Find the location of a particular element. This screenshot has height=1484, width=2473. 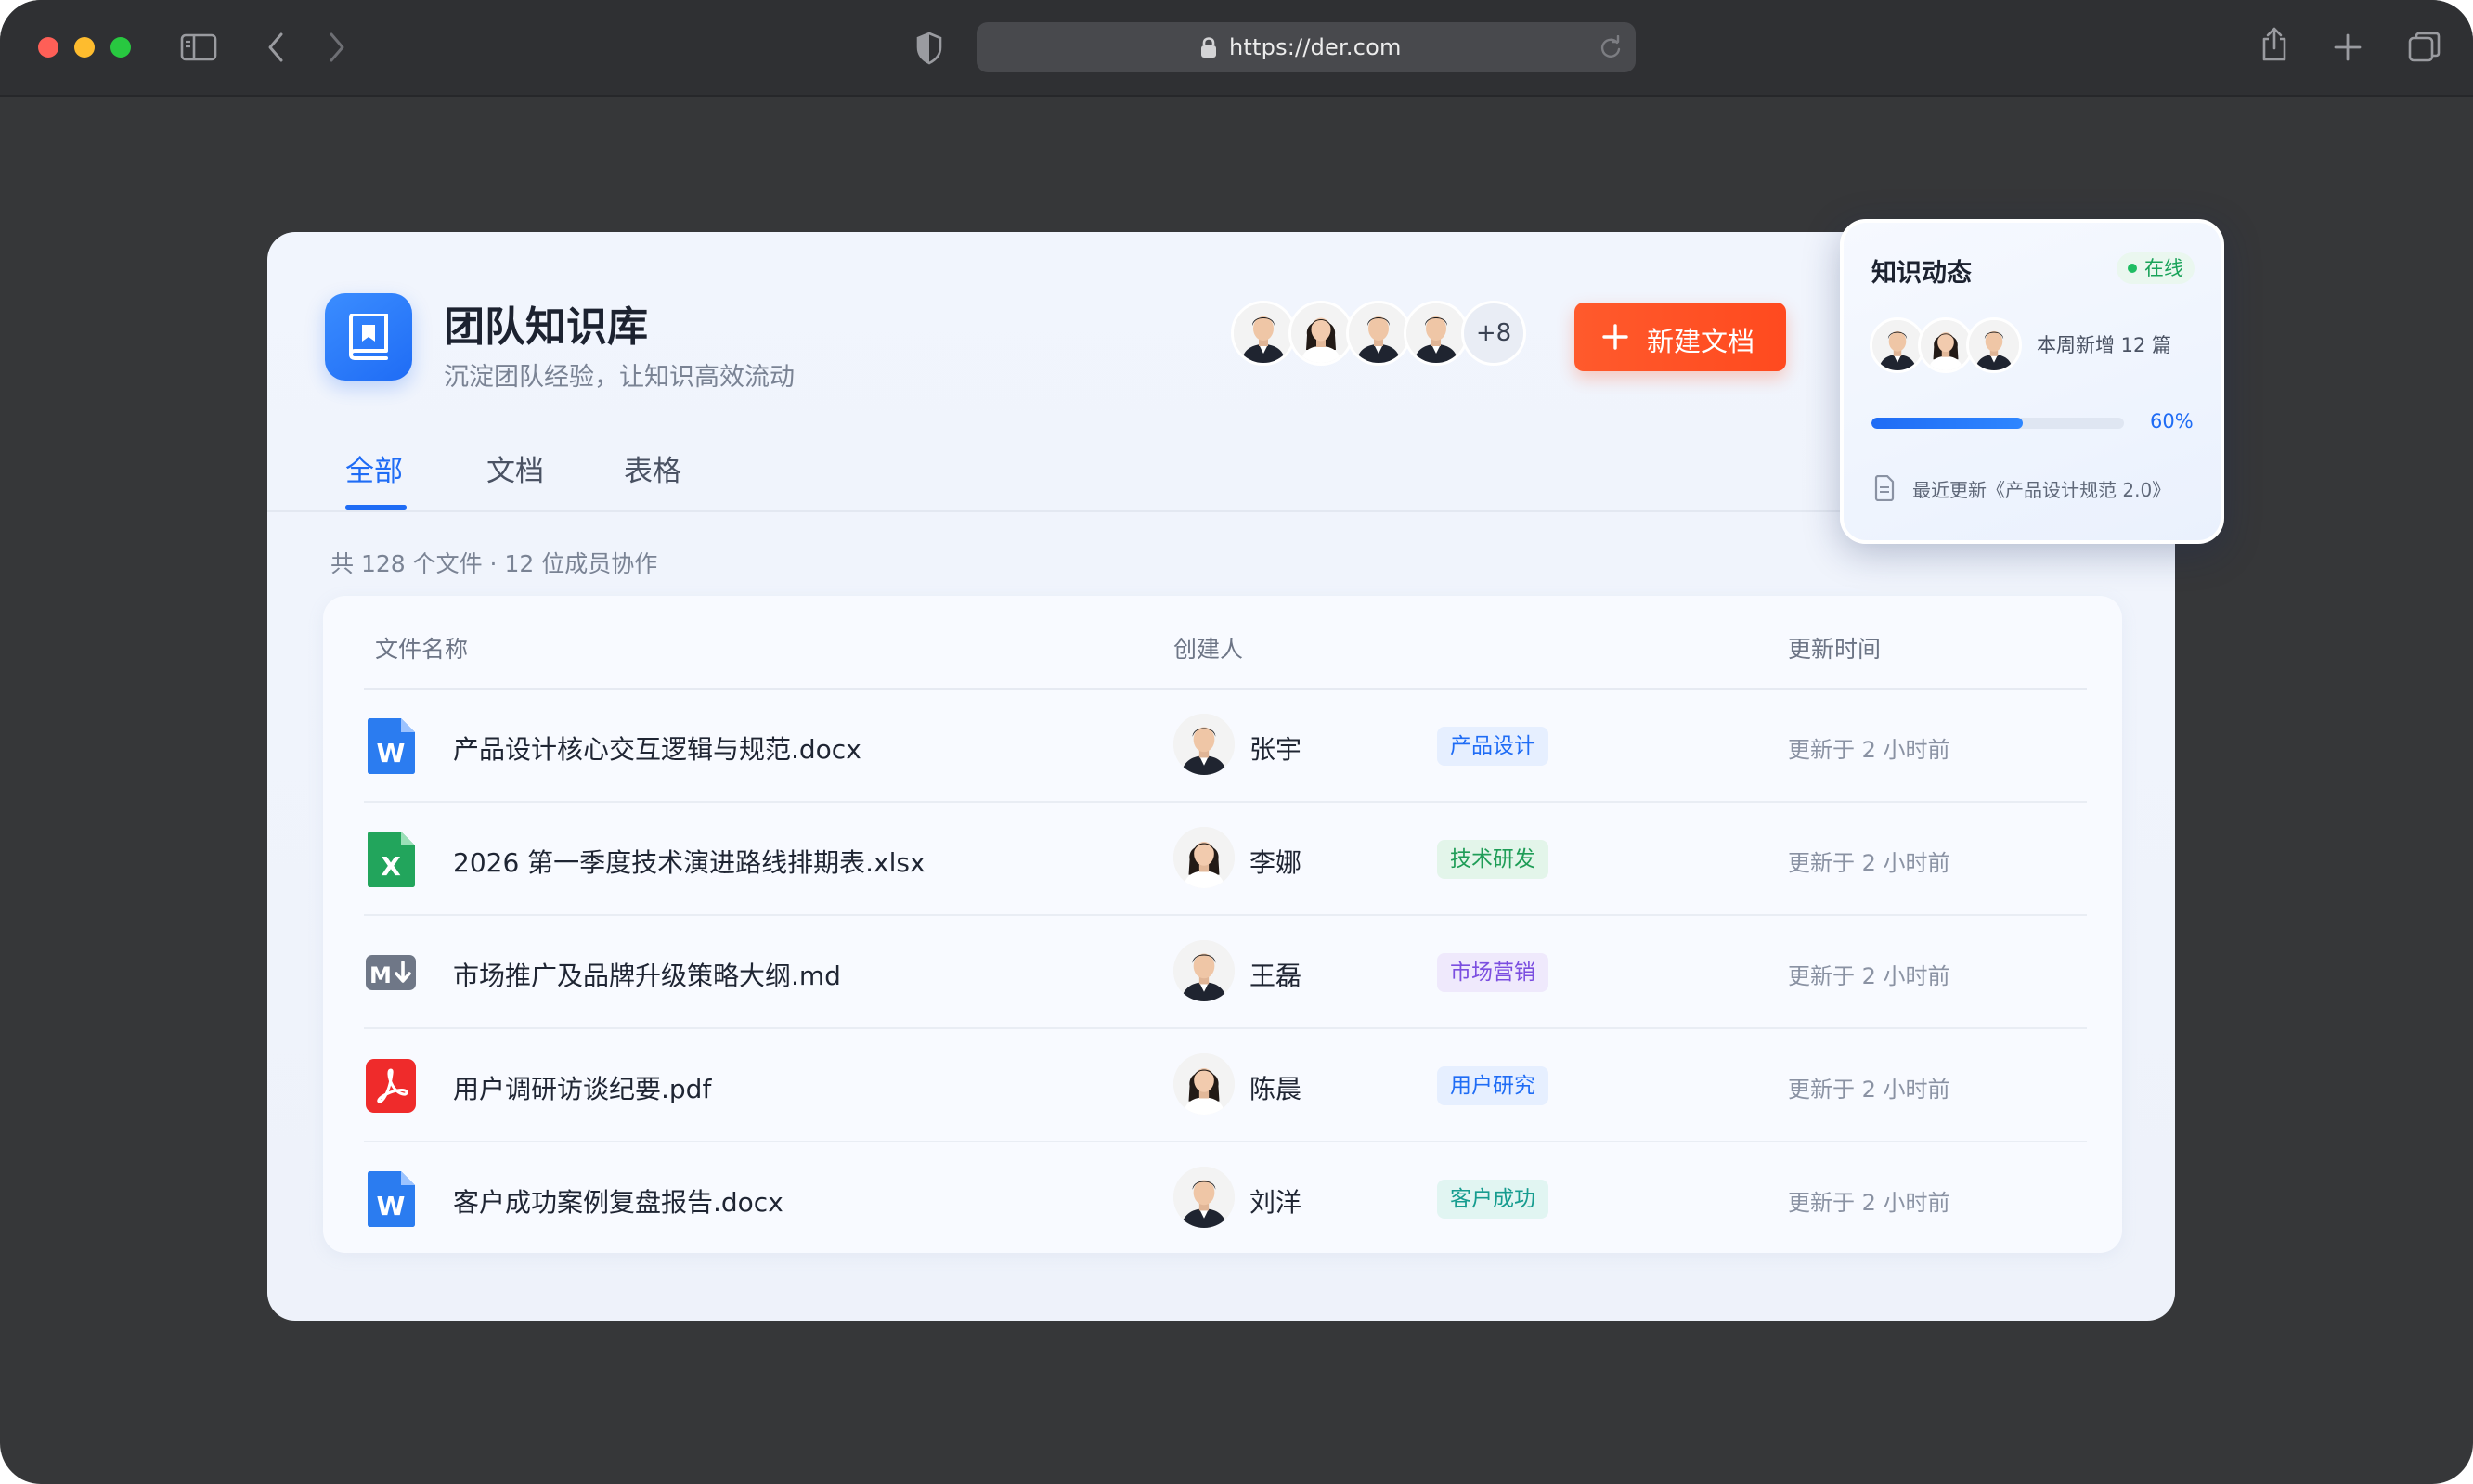

excel-sheet-icon: X is located at coordinates (391, 860).